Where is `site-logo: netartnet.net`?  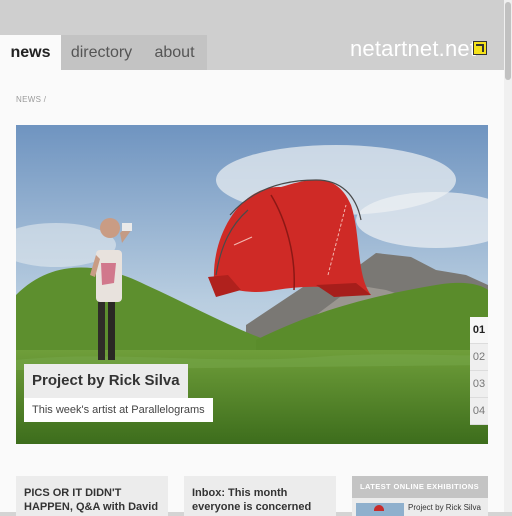
site-logo: netartnet.net is located at coordinates (413, 49).